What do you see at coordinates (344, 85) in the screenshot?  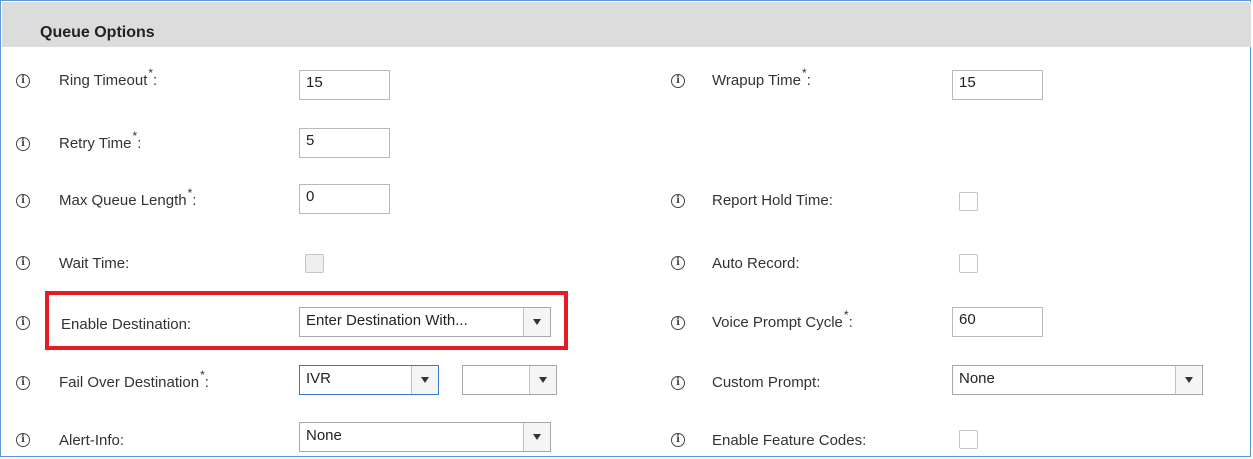 I see `ring-timeout-input: 15` at bounding box center [344, 85].